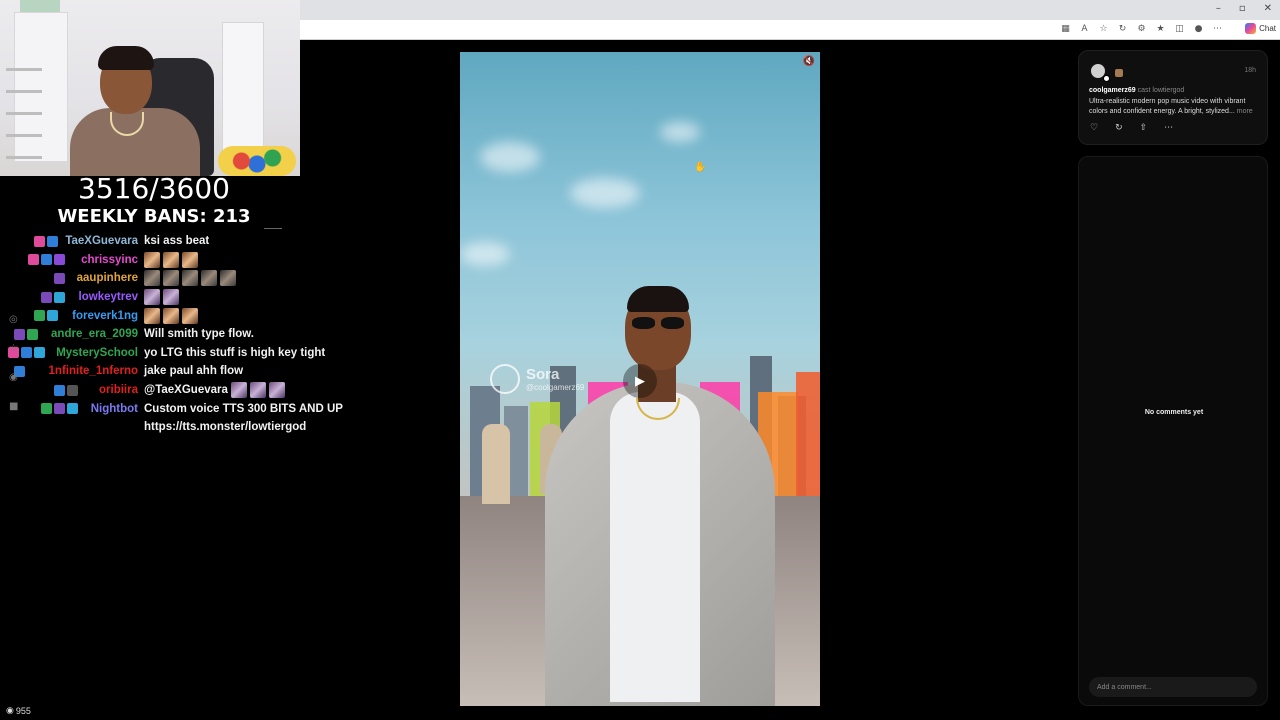 Image resolution: width=1280 pixels, height=720 pixels. I want to click on chat-username: foreverk1ng, so click(105, 316).